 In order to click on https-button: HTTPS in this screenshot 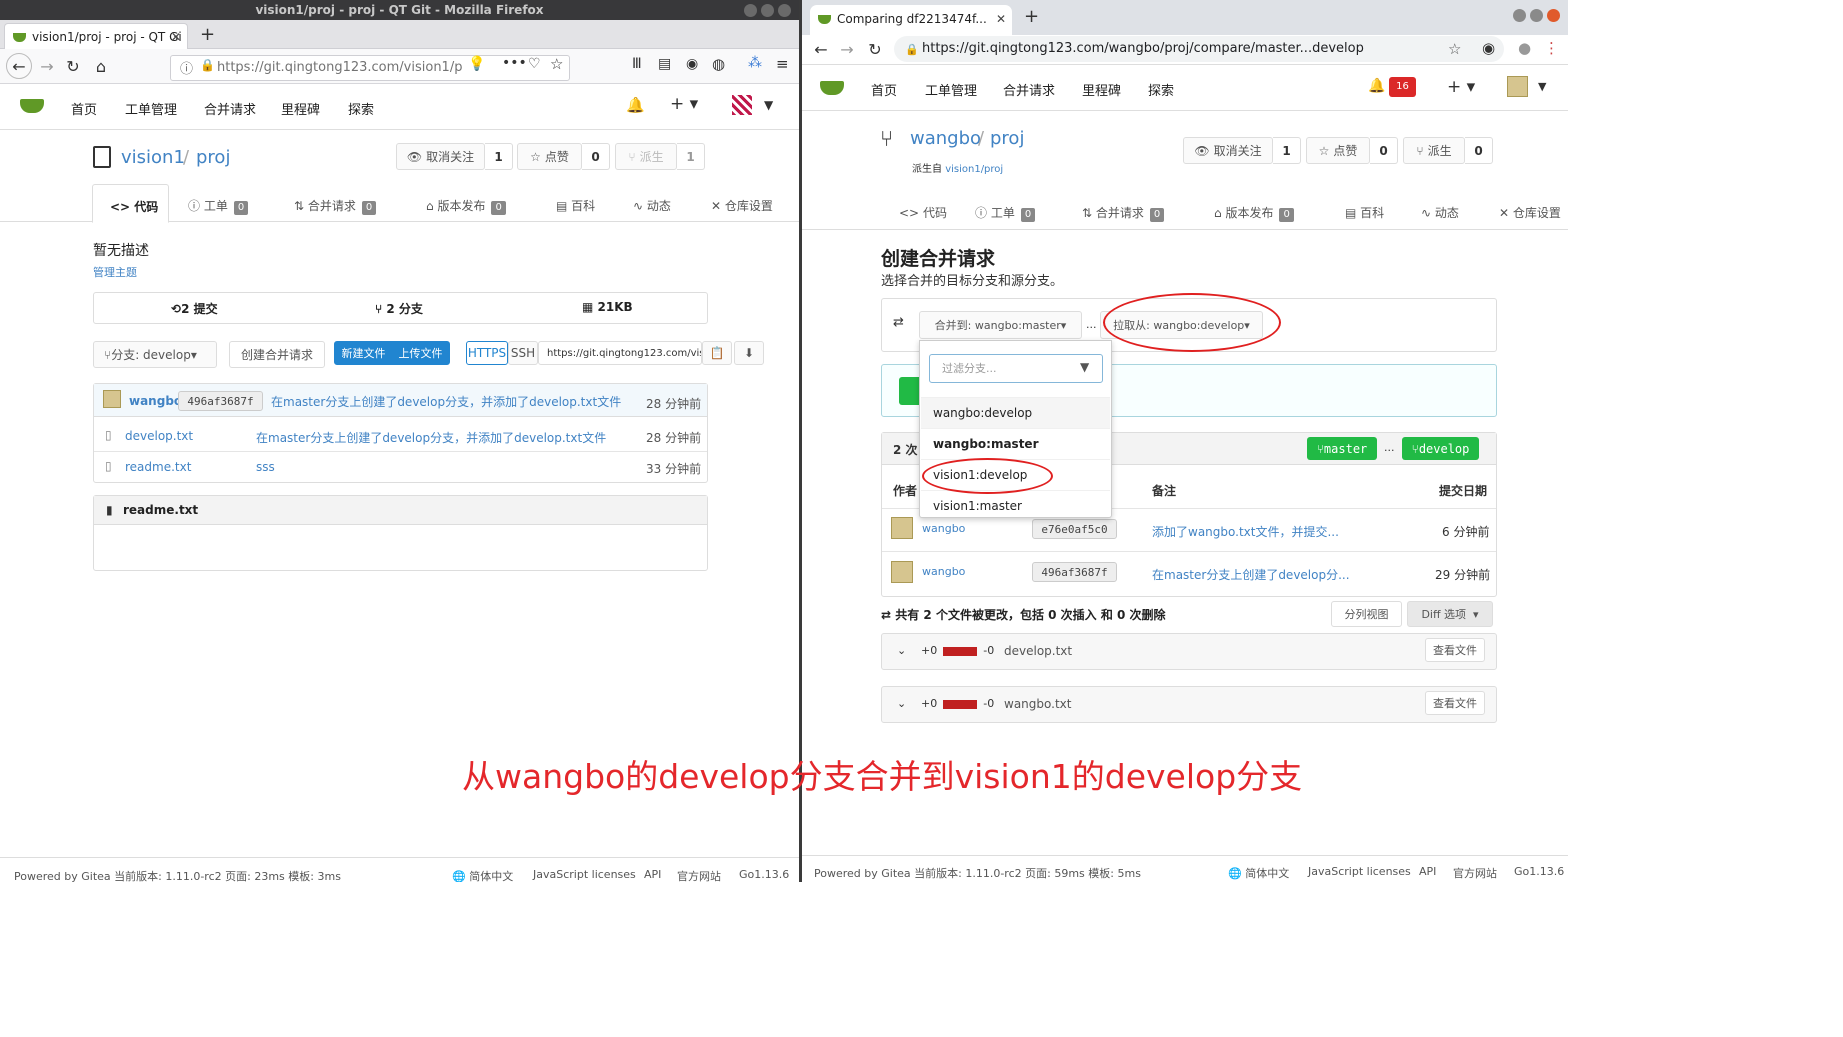, I will do `click(487, 353)`.